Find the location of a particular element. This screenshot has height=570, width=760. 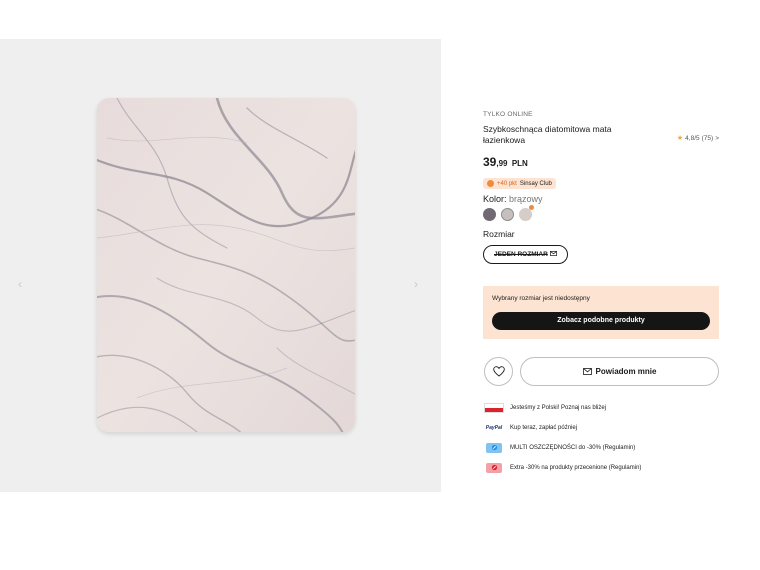

favorite-button is located at coordinates (498, 371).